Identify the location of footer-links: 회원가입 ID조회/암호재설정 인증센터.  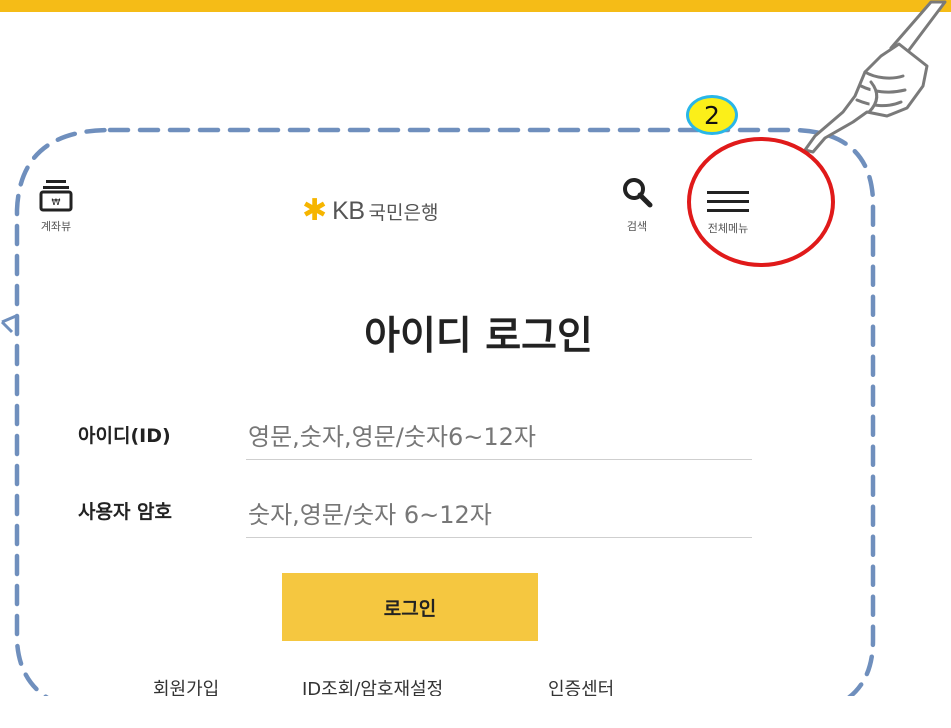
(475, 685).